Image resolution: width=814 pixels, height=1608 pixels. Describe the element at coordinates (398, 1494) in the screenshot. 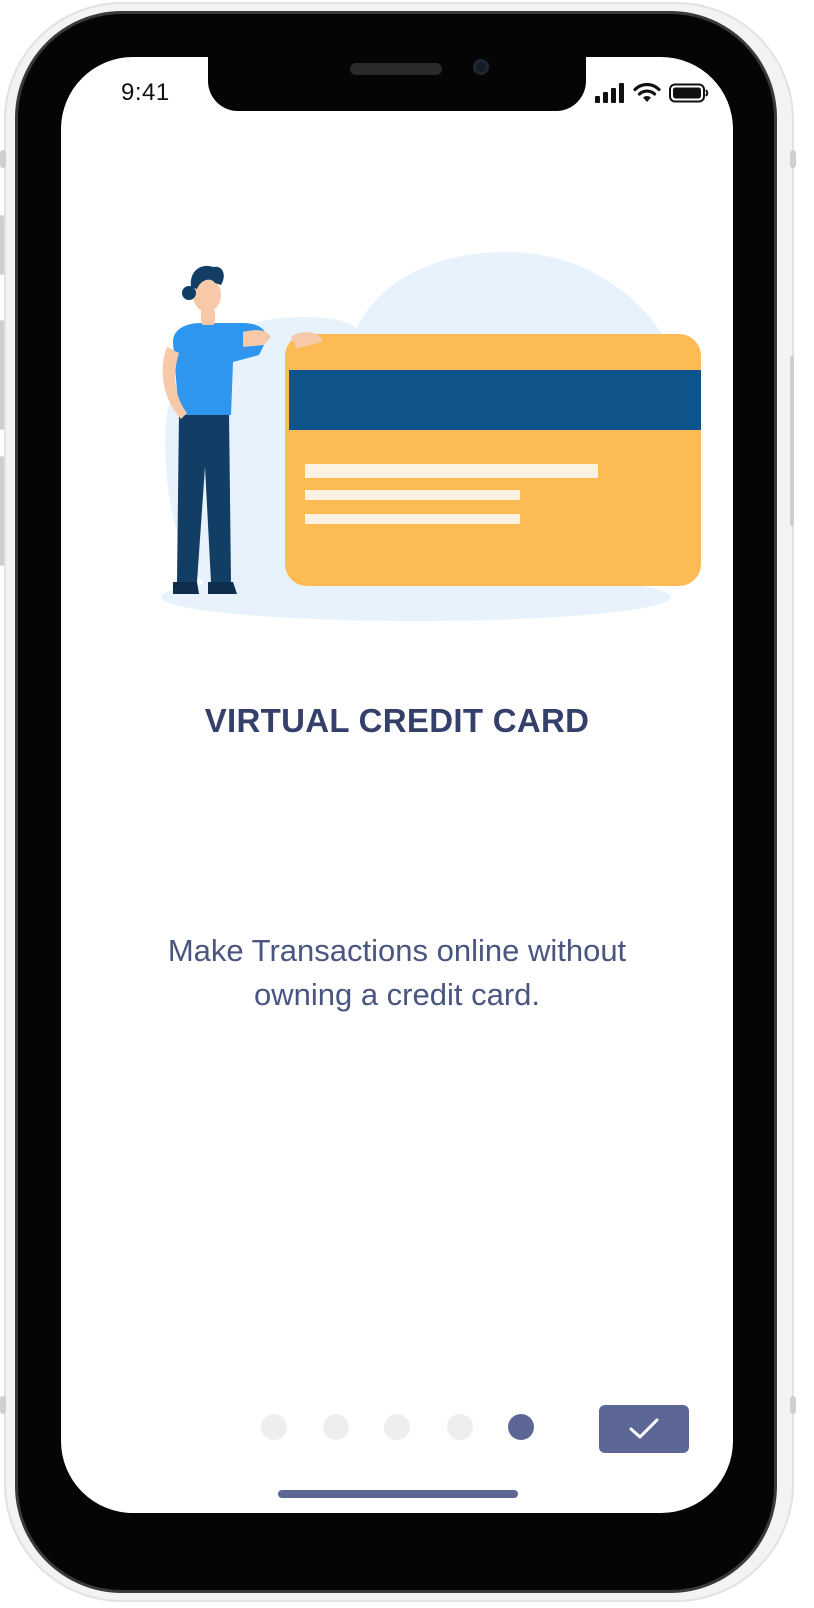

I see `home-indicator` at that location.